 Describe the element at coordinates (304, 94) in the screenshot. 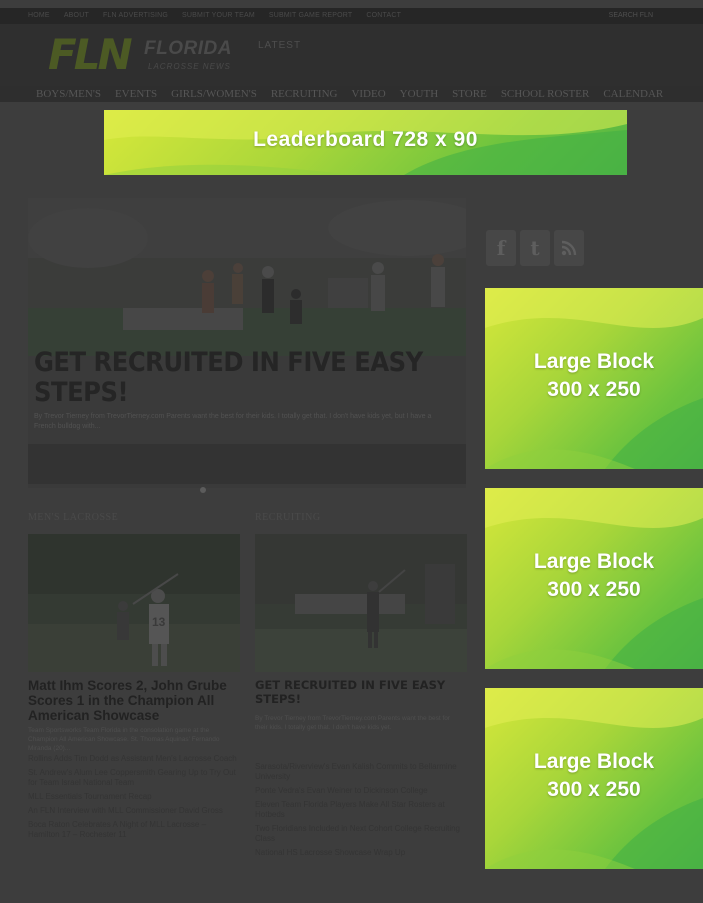

I see `nav-item-recruiting: Recruiting` at that location.